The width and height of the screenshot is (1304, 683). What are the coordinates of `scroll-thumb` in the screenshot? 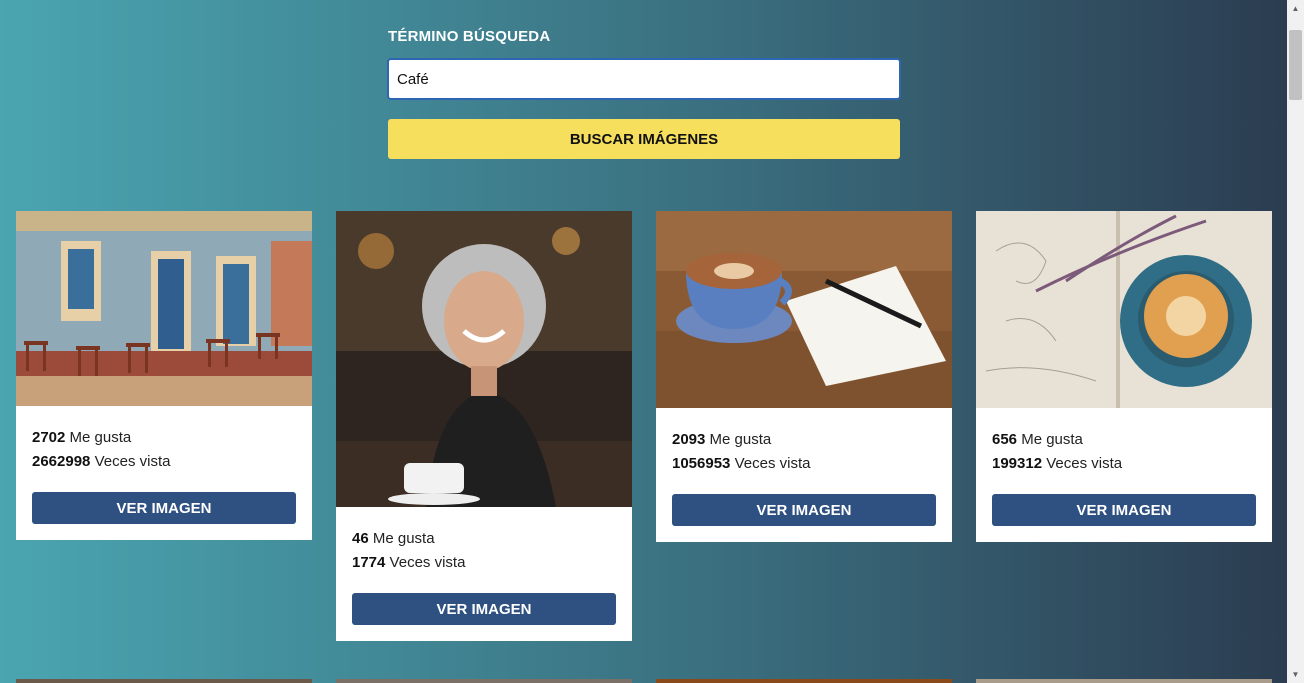 It's located at (1295, 65).